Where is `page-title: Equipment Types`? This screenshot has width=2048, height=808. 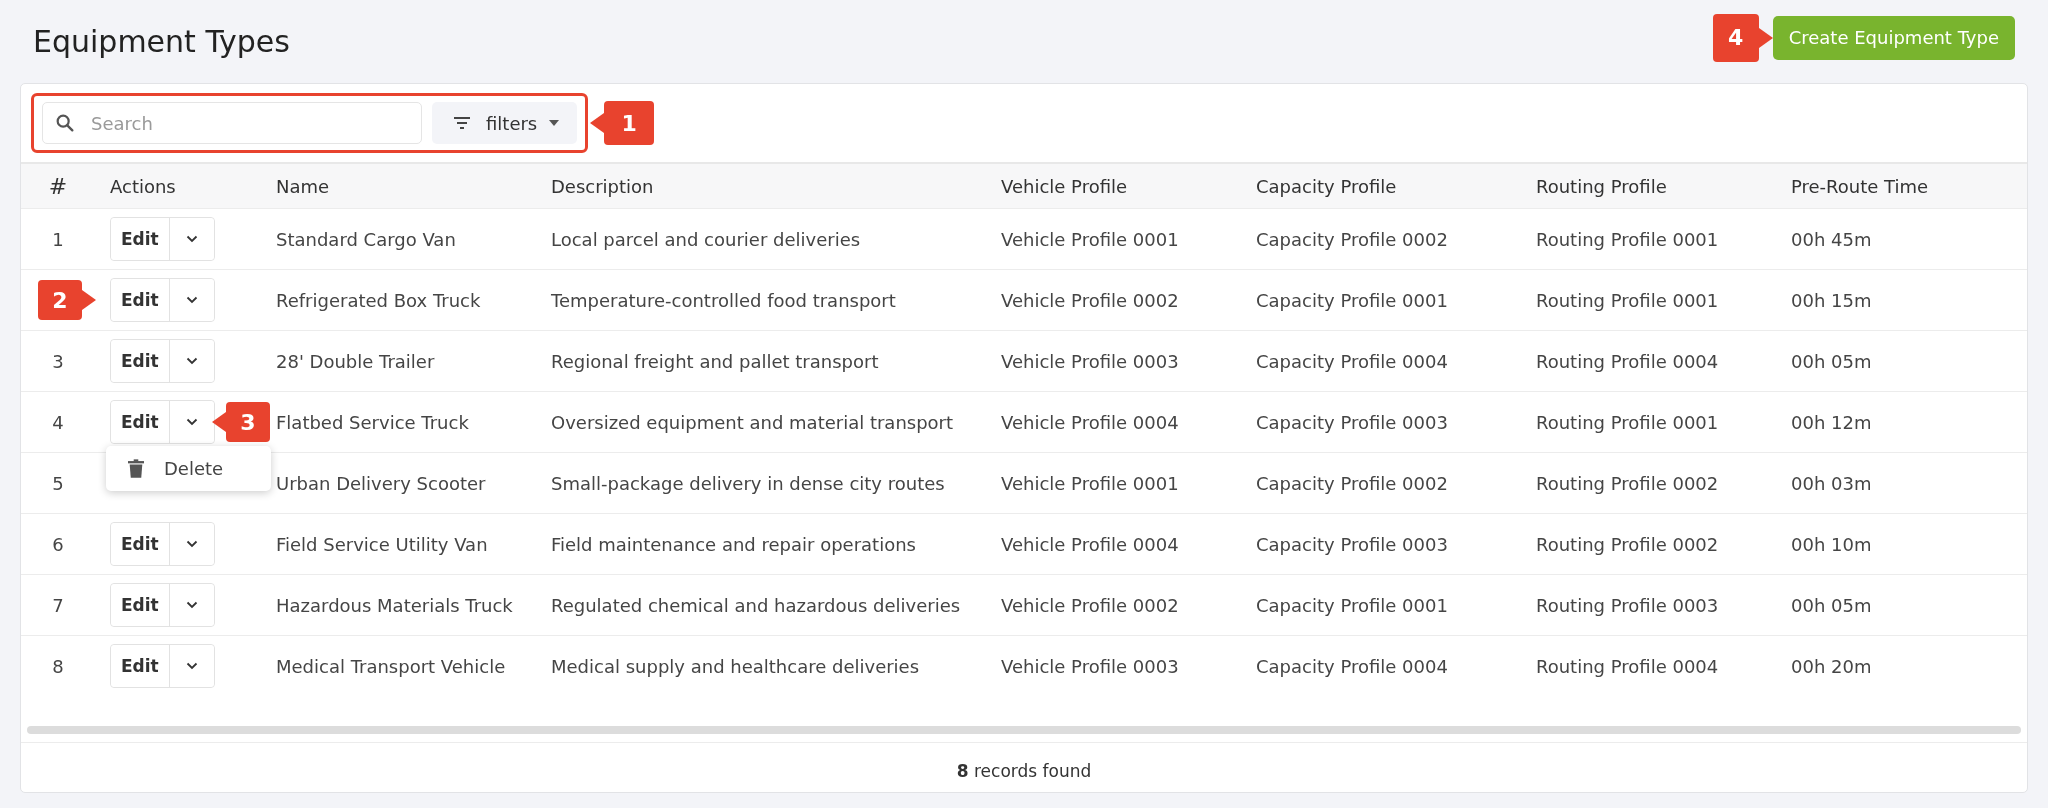
page-title: Equipment Types is located at coordinates (161, 41).